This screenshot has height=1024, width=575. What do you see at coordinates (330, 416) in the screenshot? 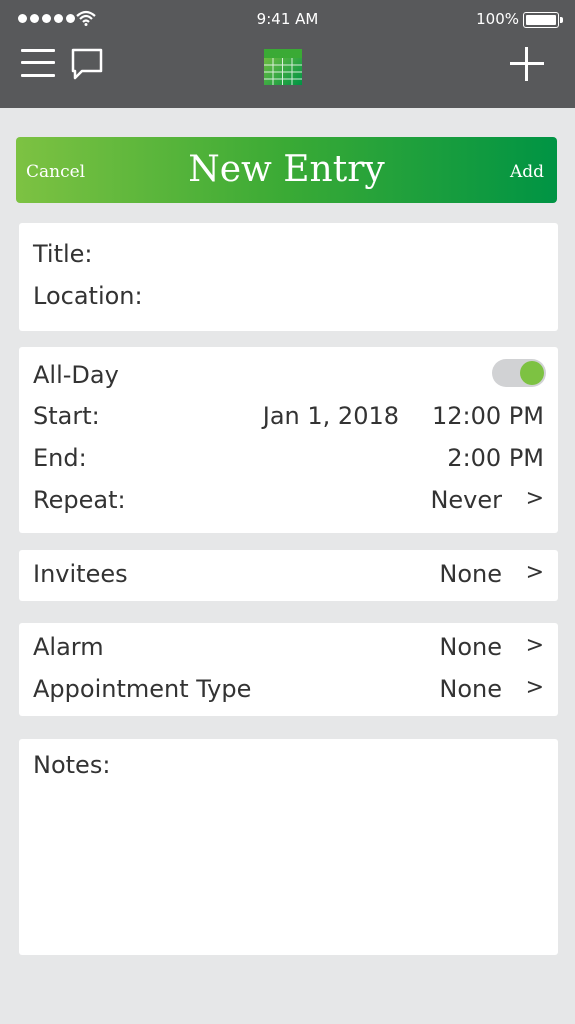
I see `start-date: Jan 1, 2018` at bounding box center [330, 416].